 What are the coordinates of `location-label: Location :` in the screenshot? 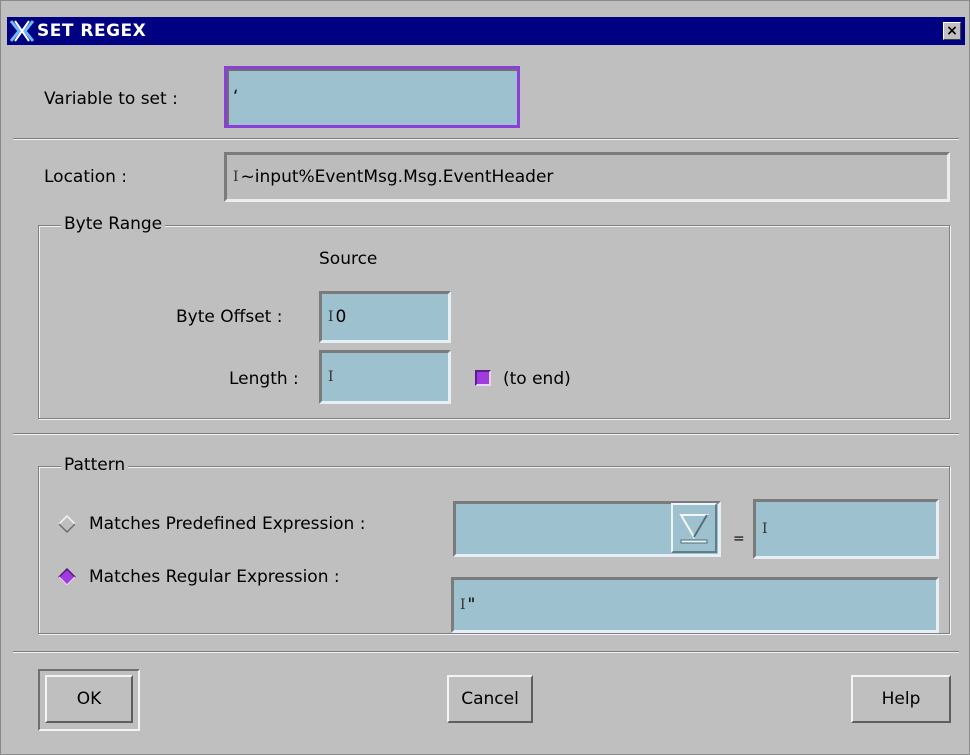 It's located at (86, 177).